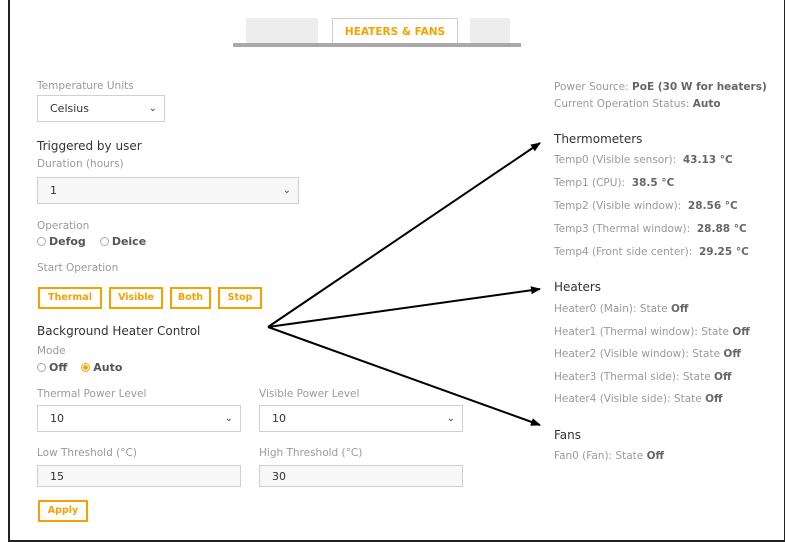 The image size is (785, 542). Describe the element at coordinates (78, 268) in the screenshot. I see `start-operation-label: Start Operation` at that location.